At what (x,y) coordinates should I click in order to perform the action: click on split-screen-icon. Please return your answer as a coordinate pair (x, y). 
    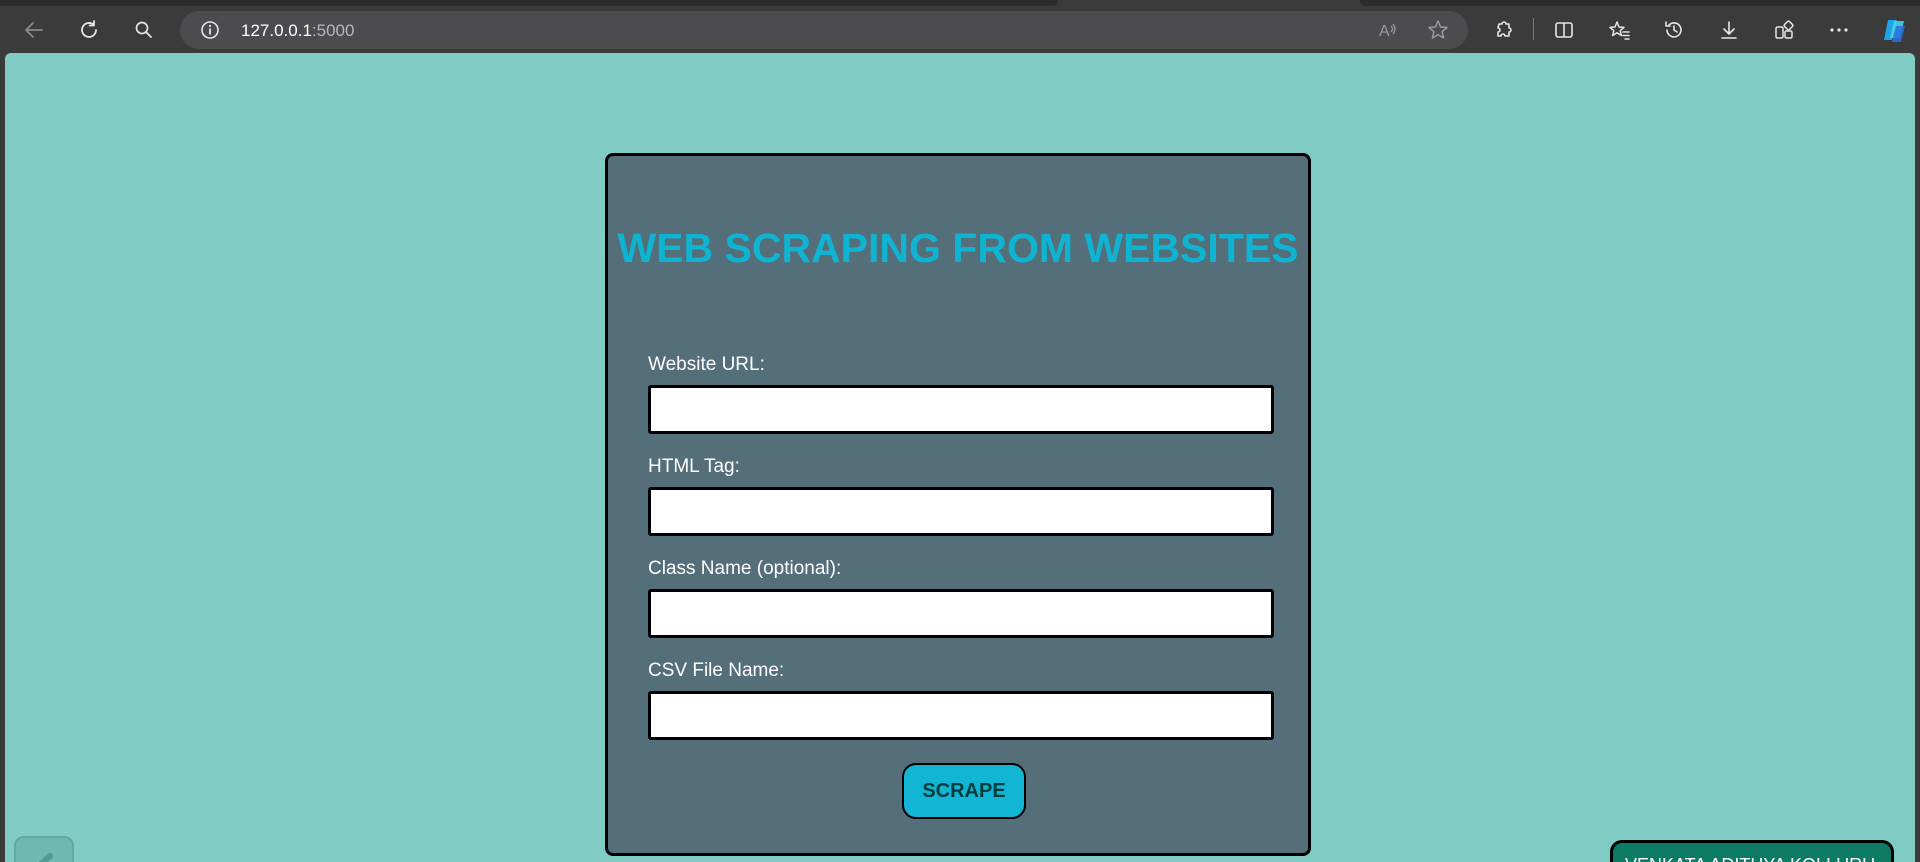
    Looking at the image, I should click on (1564, 30).